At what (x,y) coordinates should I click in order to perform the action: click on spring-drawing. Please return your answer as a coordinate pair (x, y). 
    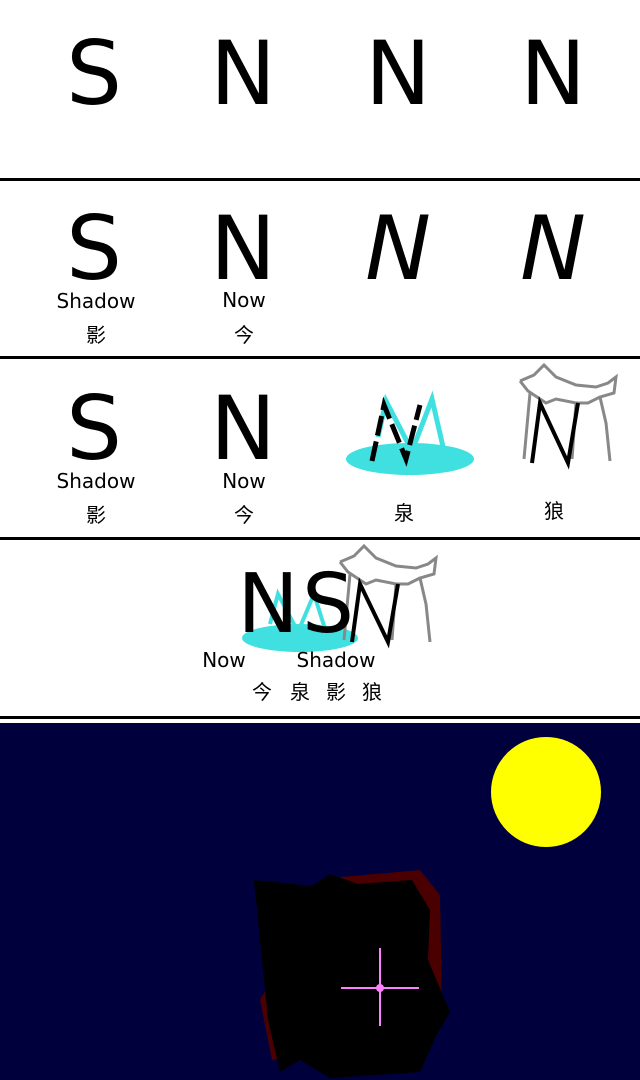
    Looking at the image, I should click on (410, 432).